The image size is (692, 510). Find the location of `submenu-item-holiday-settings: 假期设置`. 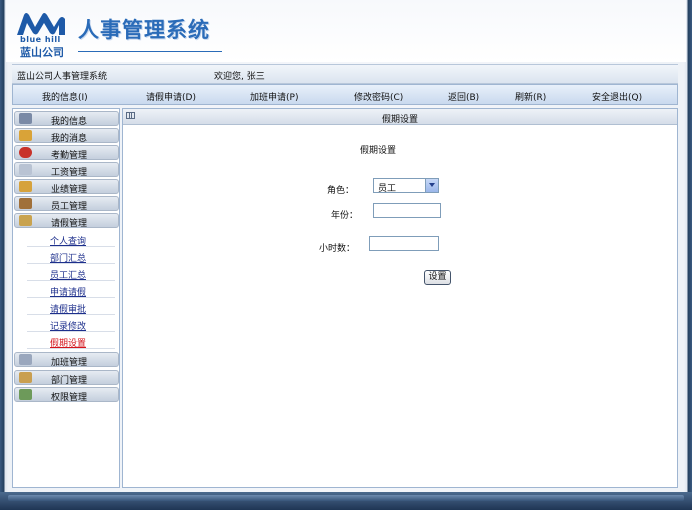

submenu-item-holiday-settings: 假期设置 is located at coordinates (71, 341).